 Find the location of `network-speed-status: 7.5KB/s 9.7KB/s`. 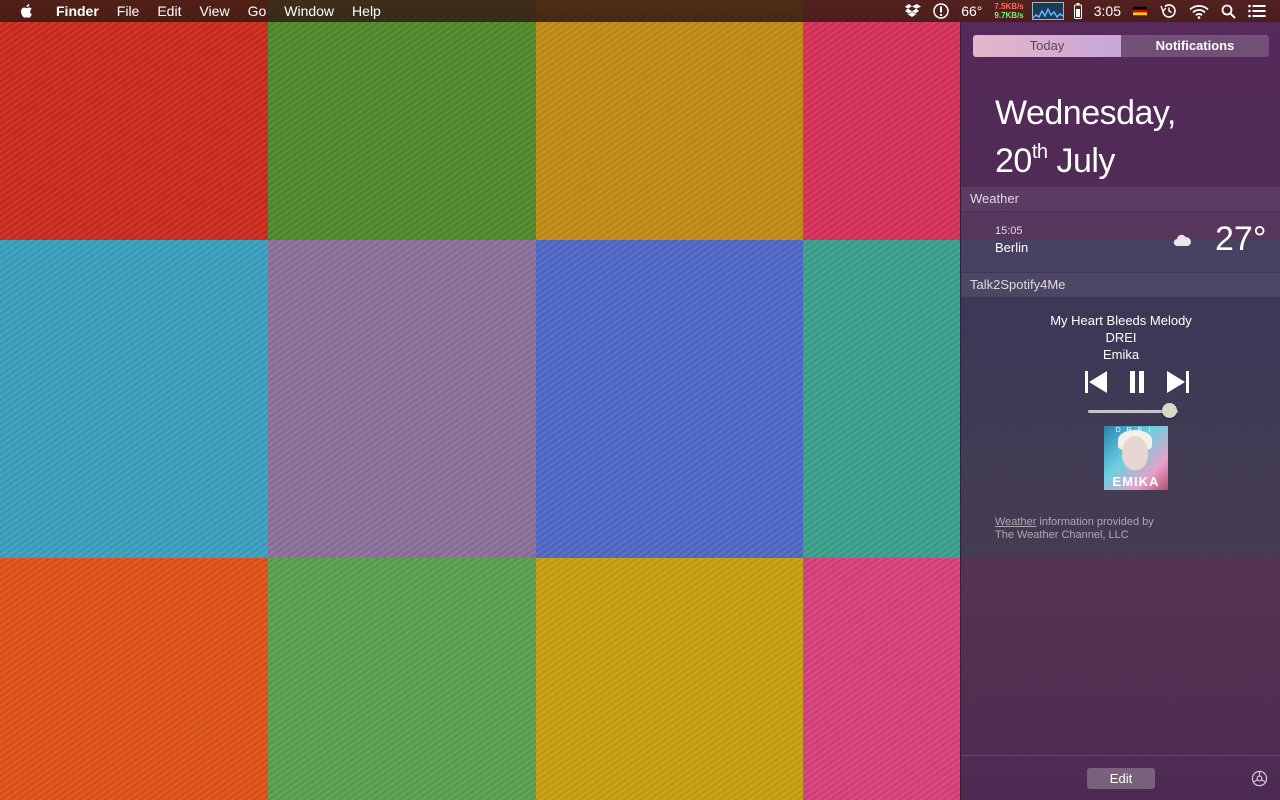

network-speed-status: 7.5KB/s 9.7KB/s is located at coordinates (1008, 11).